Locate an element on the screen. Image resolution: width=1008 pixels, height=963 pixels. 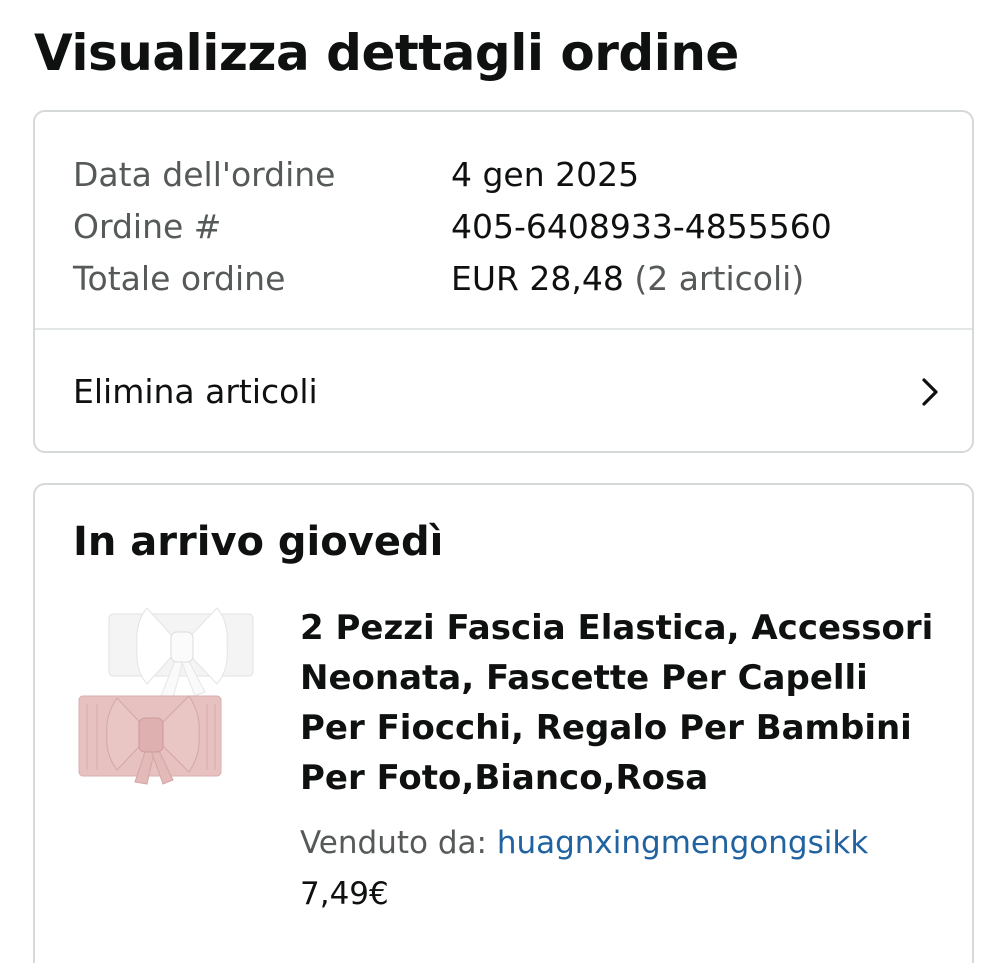
order-date-row: Data dell'ordine 4 gen 2025 is located at coordinates (452, 174).